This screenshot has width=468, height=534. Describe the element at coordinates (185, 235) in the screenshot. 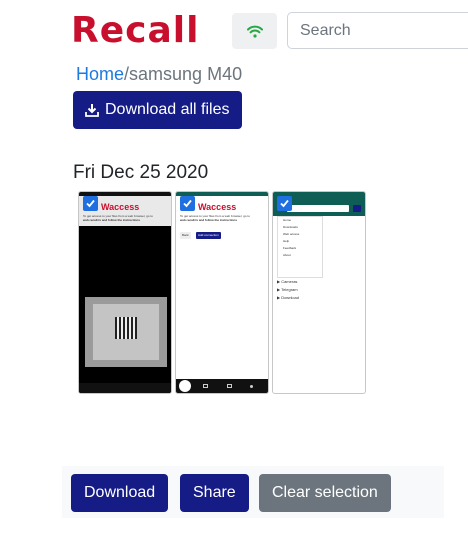

I see `thumb-back-button: Back` at that location.